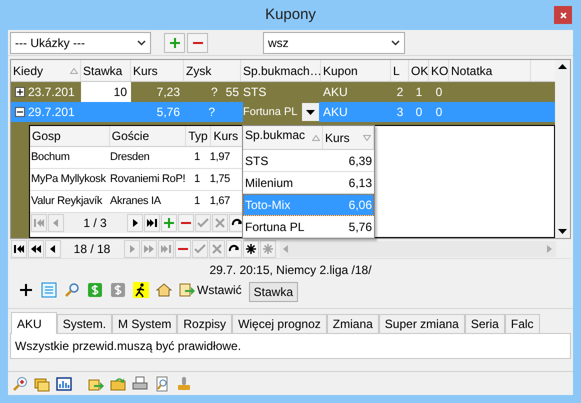 The width and height of the screenshot is (581, 403). I want to click on column-header: Typ, so click(199, 136).